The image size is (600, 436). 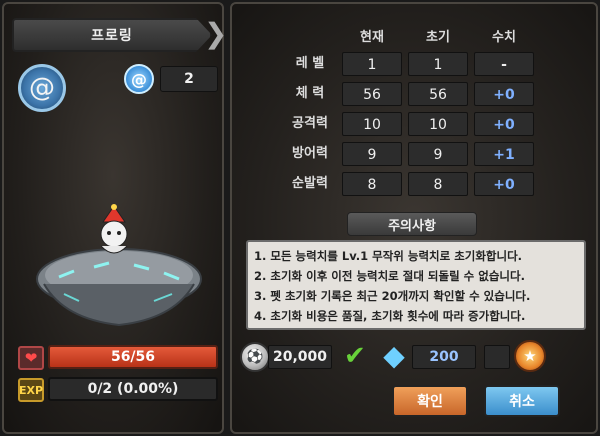 I want to click on stat-initial: 1, so click(x=438, y=64).